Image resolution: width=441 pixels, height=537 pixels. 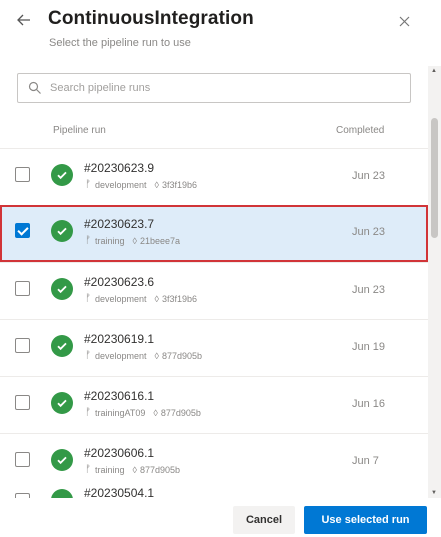 I want to click on commit-id: 21beee7a, so click(x=160, y=240).